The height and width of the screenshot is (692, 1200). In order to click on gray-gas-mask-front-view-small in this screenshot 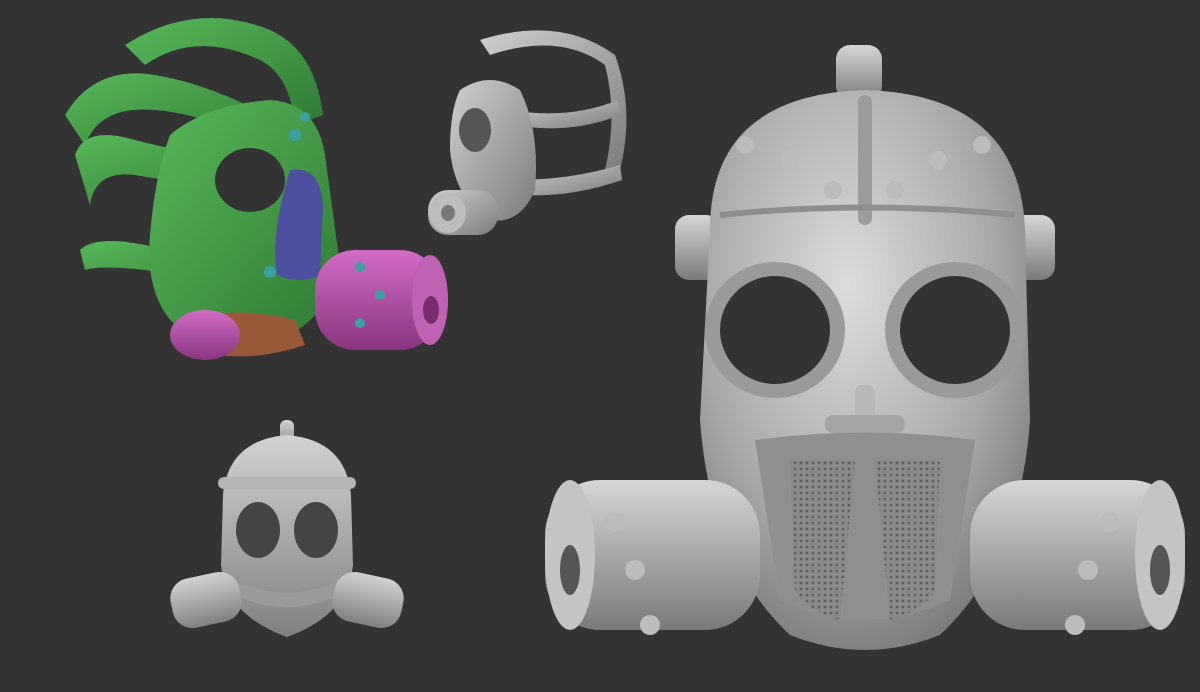, I will do `click(287, 528)`.